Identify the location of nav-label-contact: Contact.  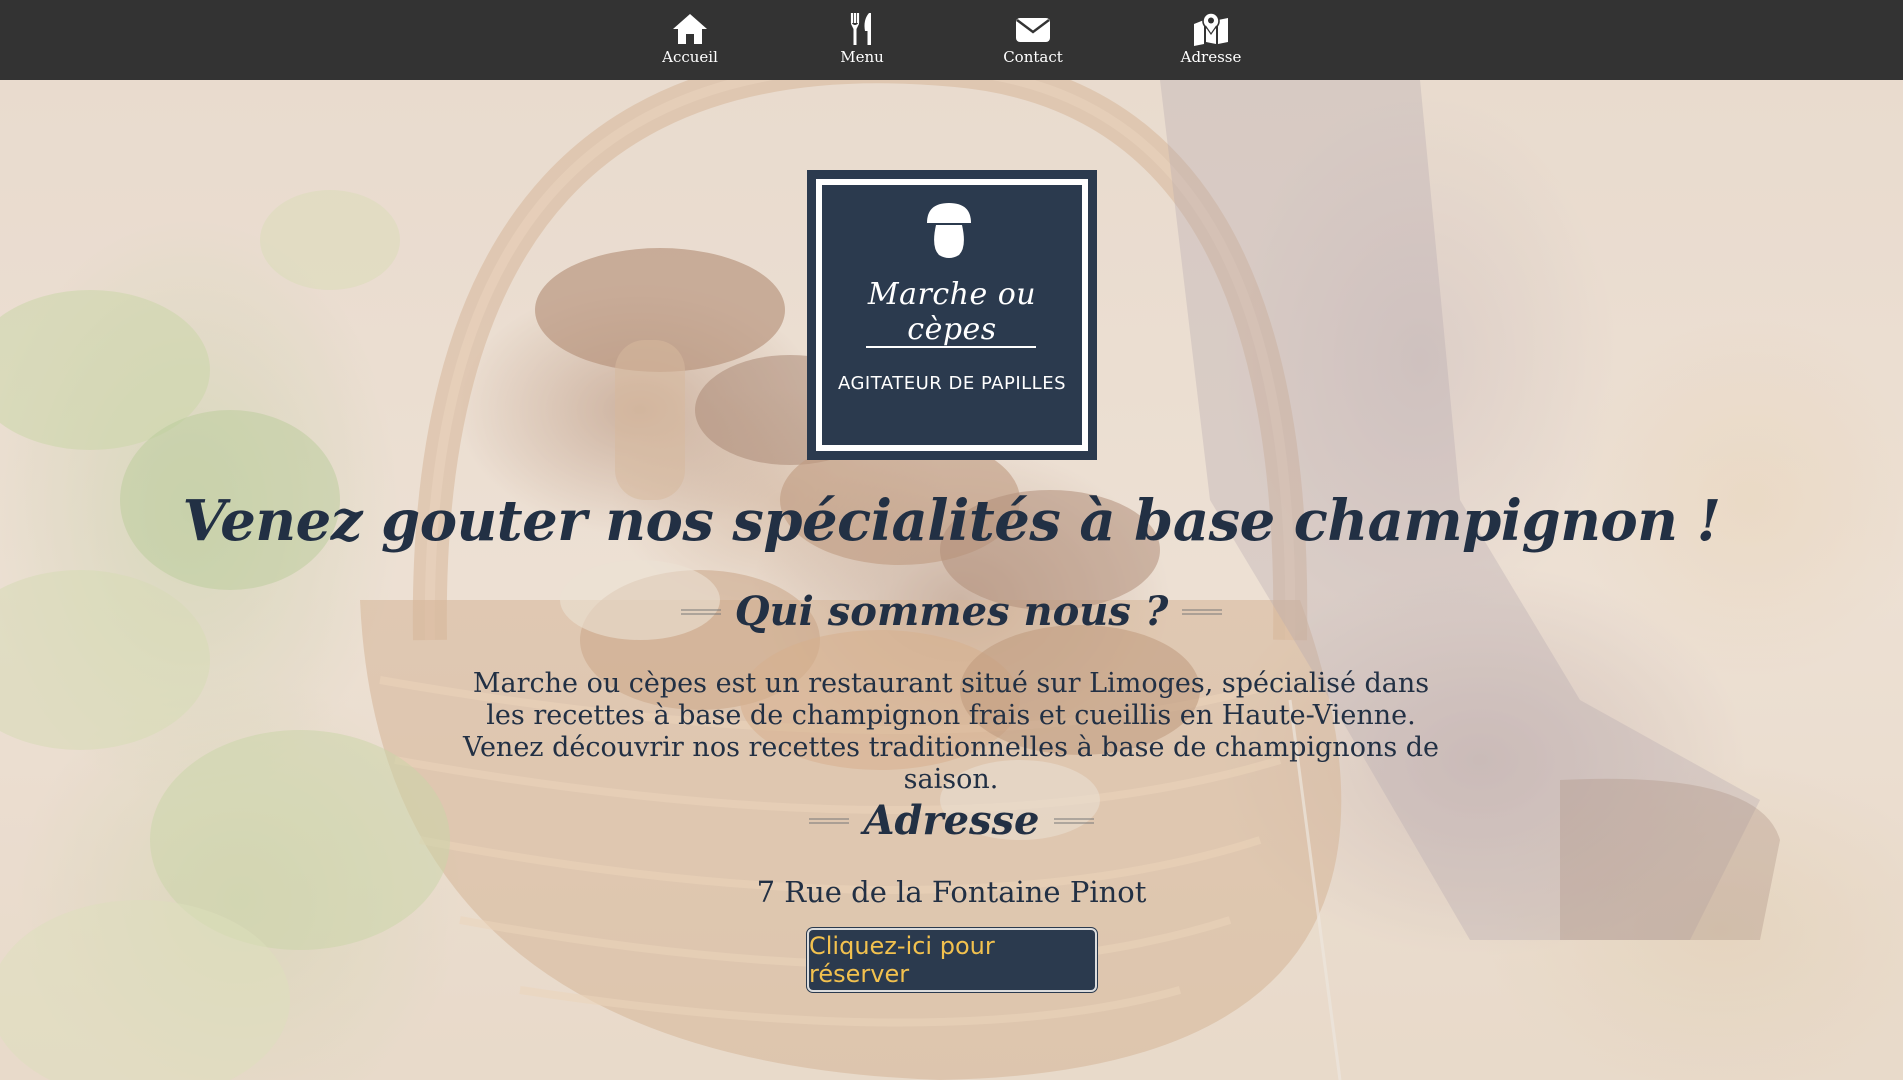
(1033, 57).